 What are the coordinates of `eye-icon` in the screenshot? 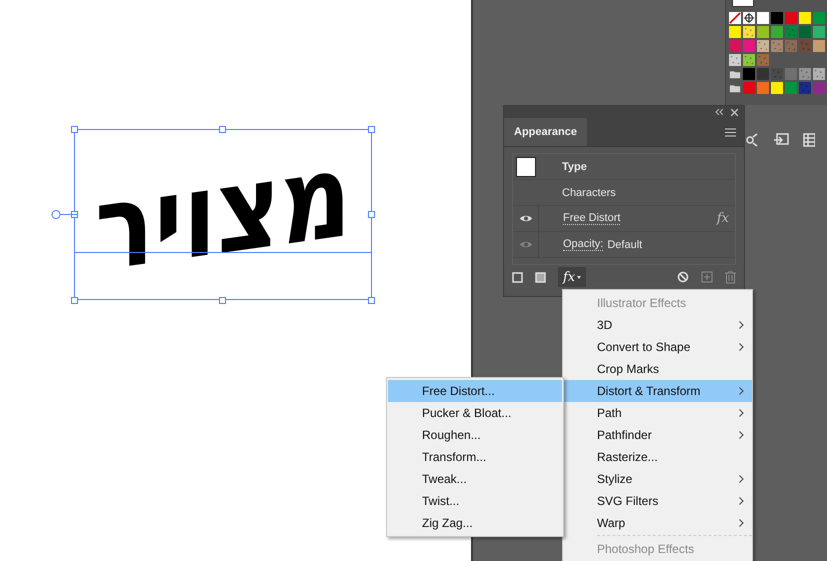 It's located at (525, 218).